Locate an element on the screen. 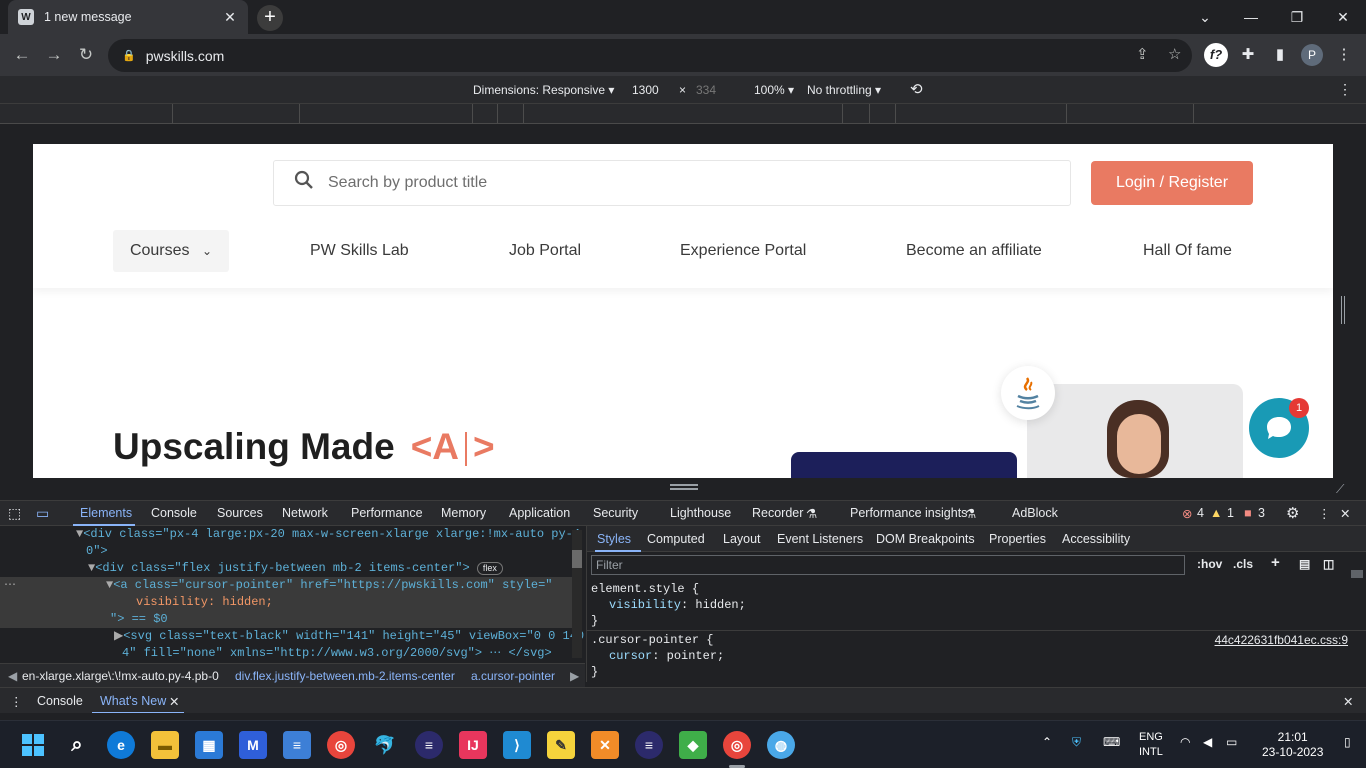 The height and width of the screenshot is (768, 1366). tab-lighthouse: Lighthouse is located at coordinates (700, 513).